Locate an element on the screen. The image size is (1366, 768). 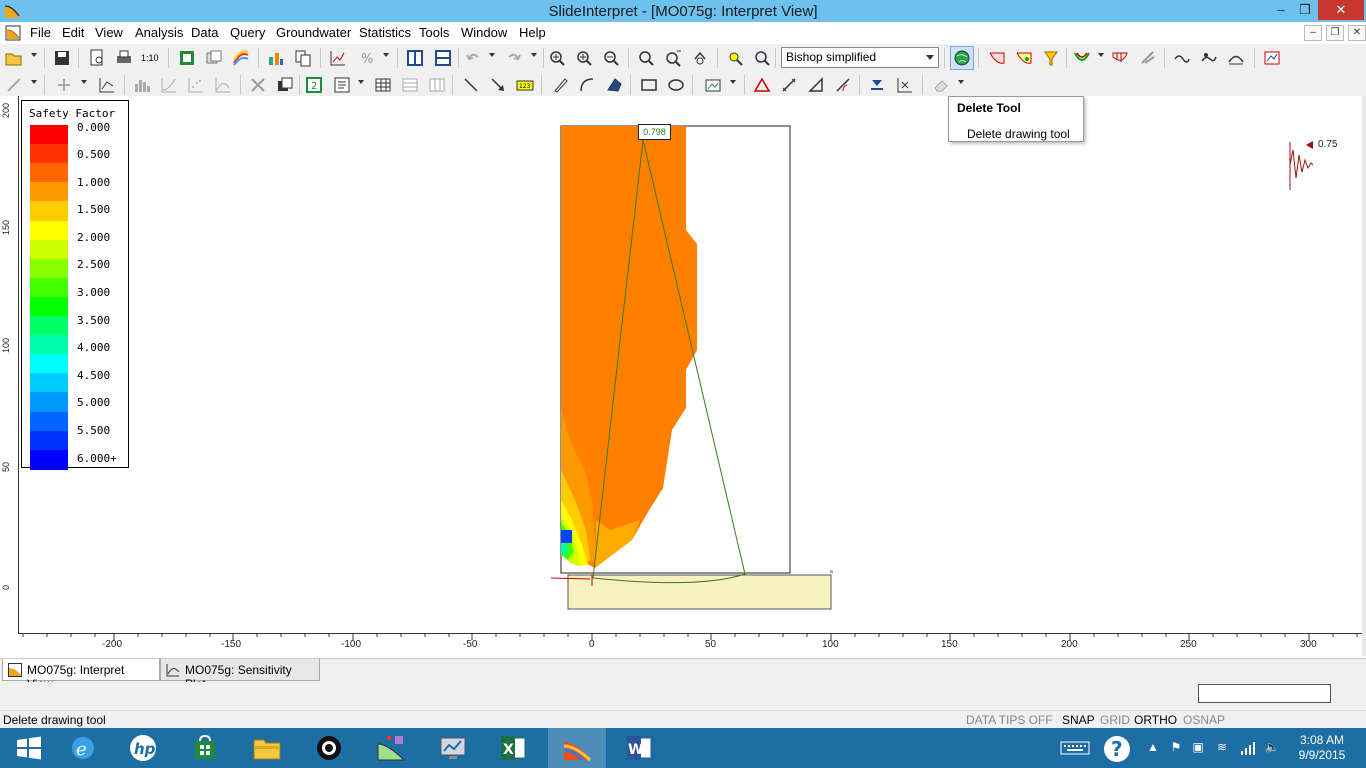
measure-gradient-icon is located at coordinates (843, 85).